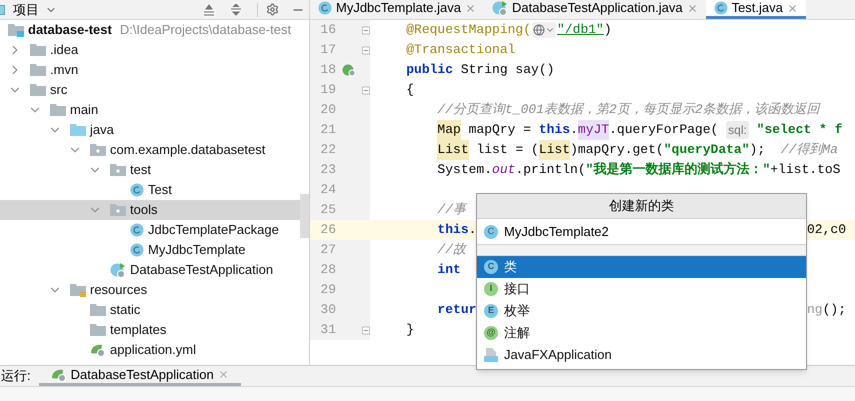 This screenshot has width=855, height=401. I want to click on tree-item: resources, so click(150, 290).